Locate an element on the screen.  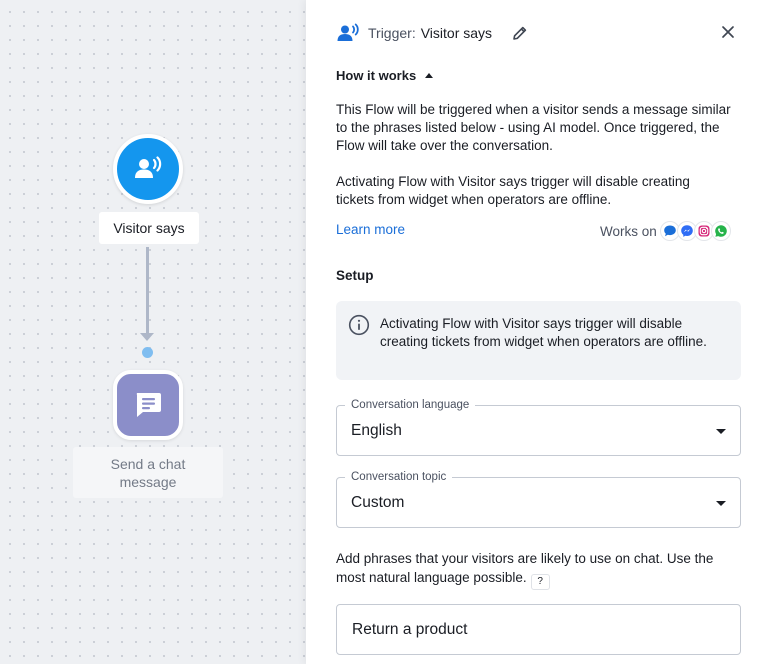
connector-arrow is located at coordinates (147, 337).